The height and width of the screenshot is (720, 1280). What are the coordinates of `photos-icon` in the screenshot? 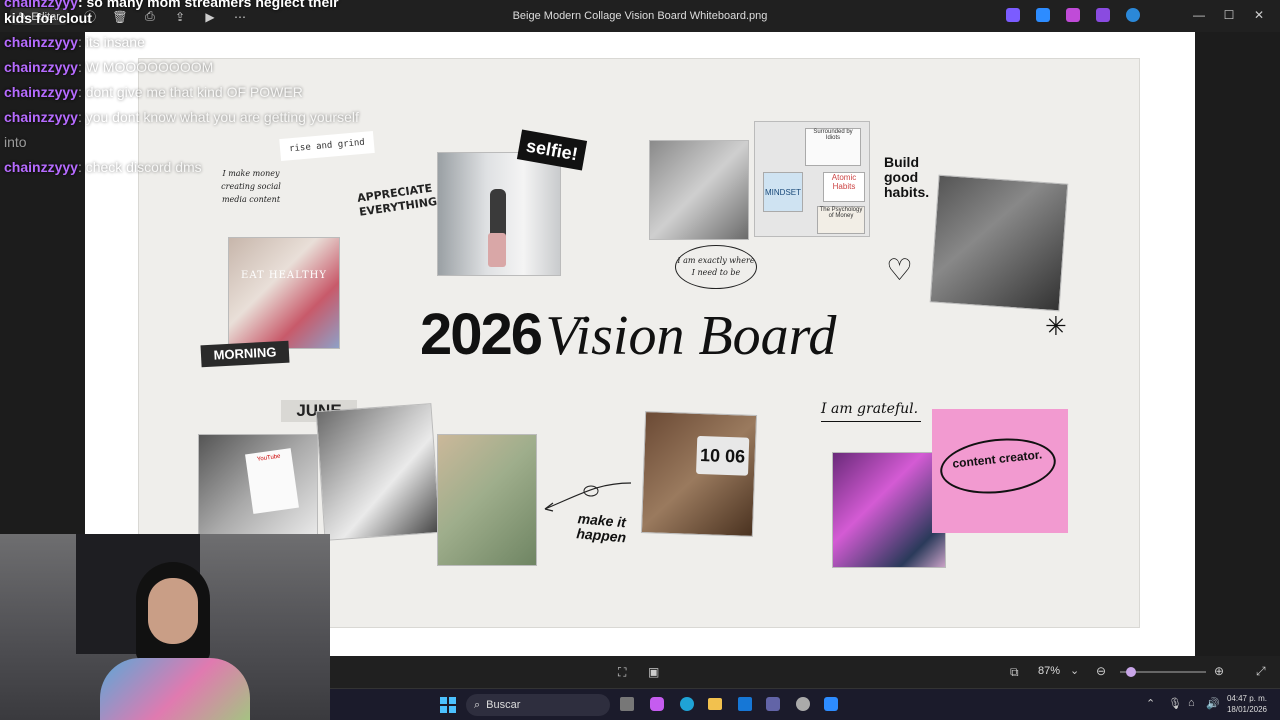 It's located at (831, 704).